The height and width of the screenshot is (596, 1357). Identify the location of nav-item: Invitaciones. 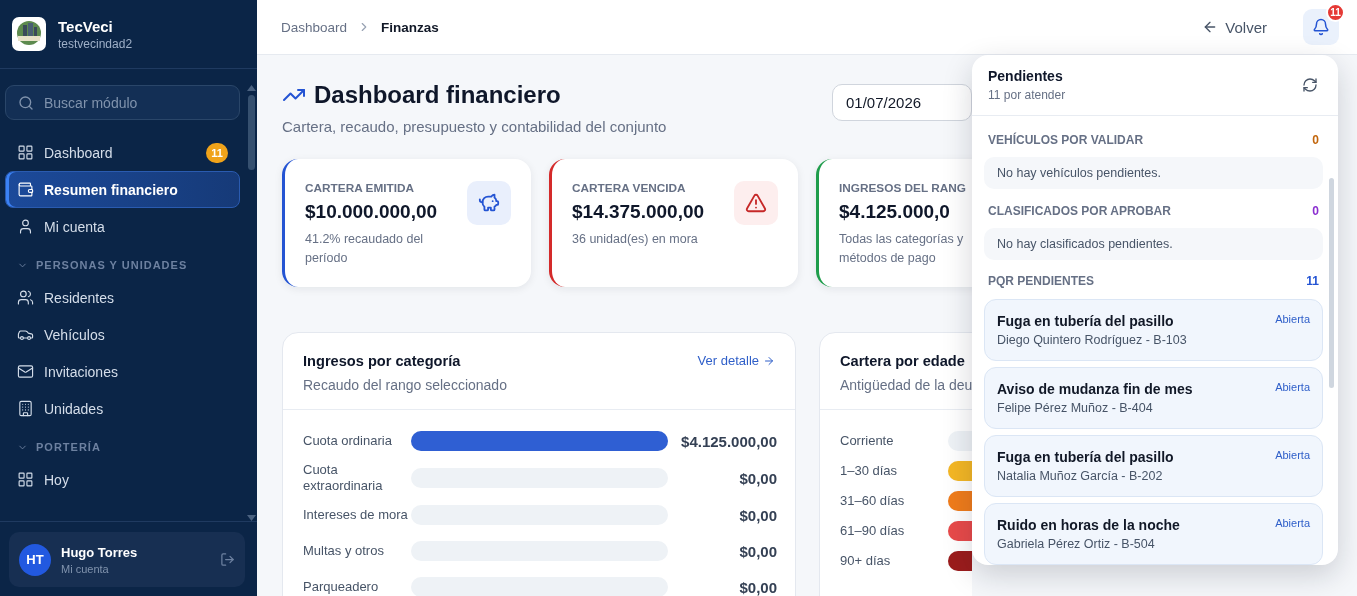
(122, 371).